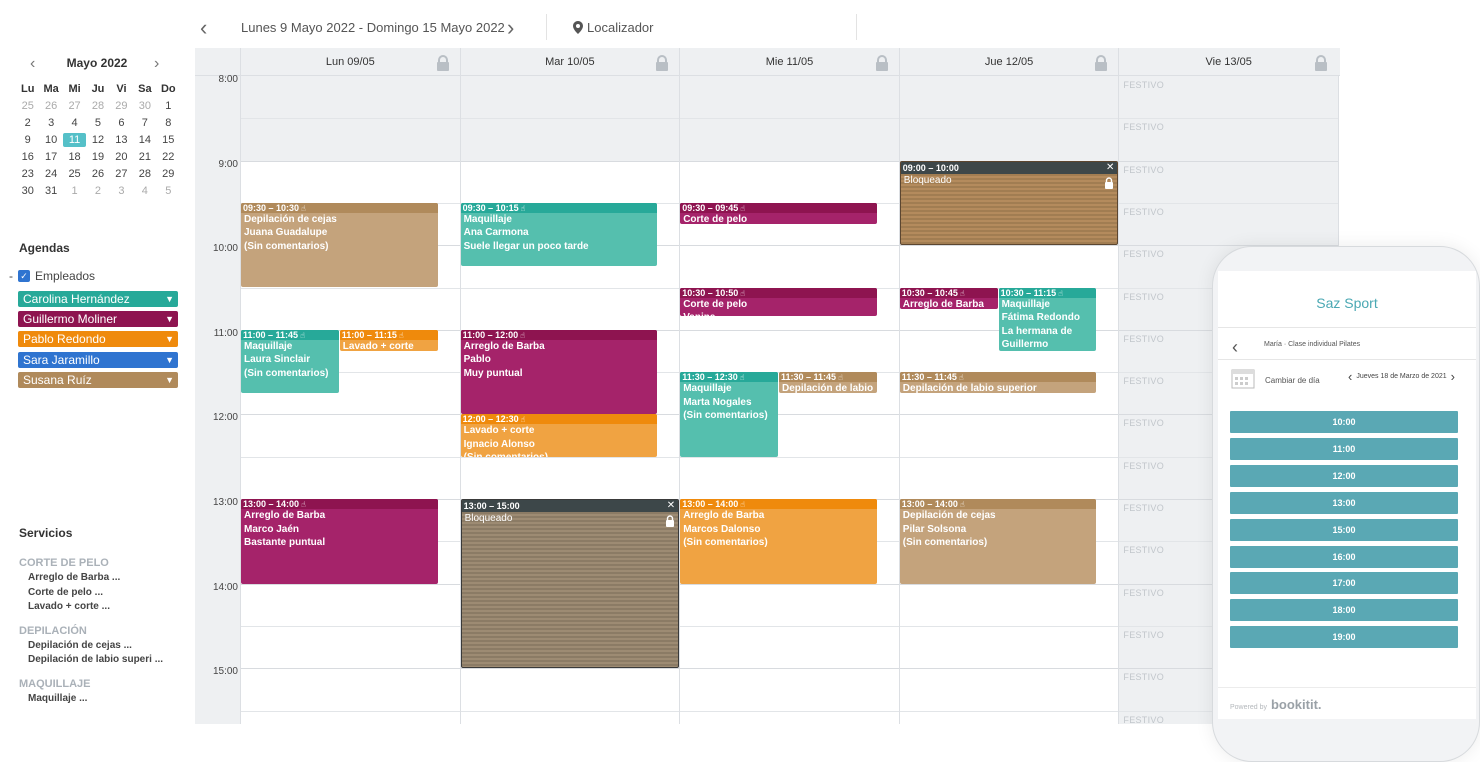 The image size is (1480, 762). Describe the element at coordinates (388, 340) in the screenshot. I see `appointment: 11:00 – 11:15 ☝ Lavado + corte` at that location.